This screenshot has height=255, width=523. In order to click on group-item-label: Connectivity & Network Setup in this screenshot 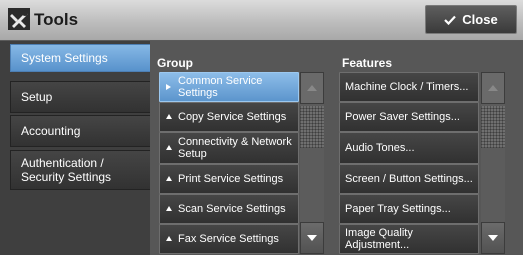, I will do `click(235, 148)`.